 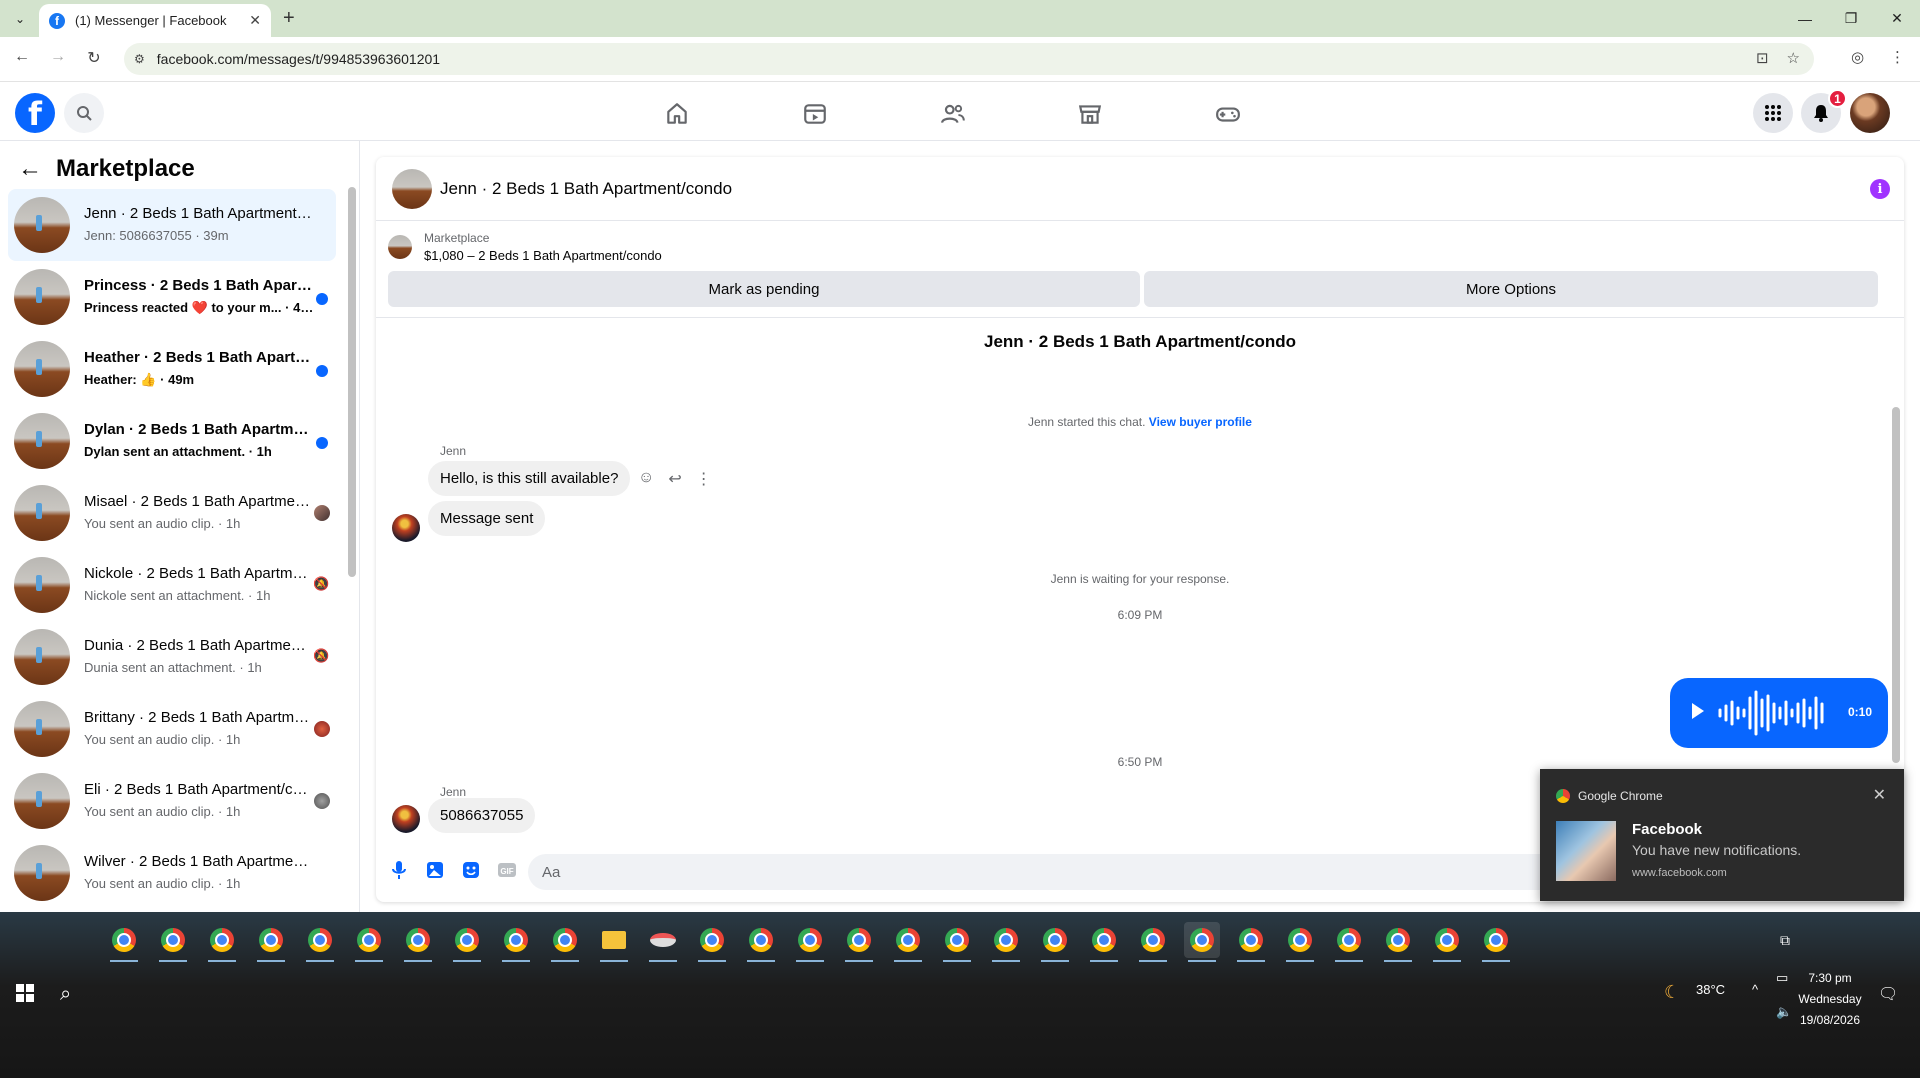 I want to click on more-options-button: More Options, so click(x=1511, y=289).